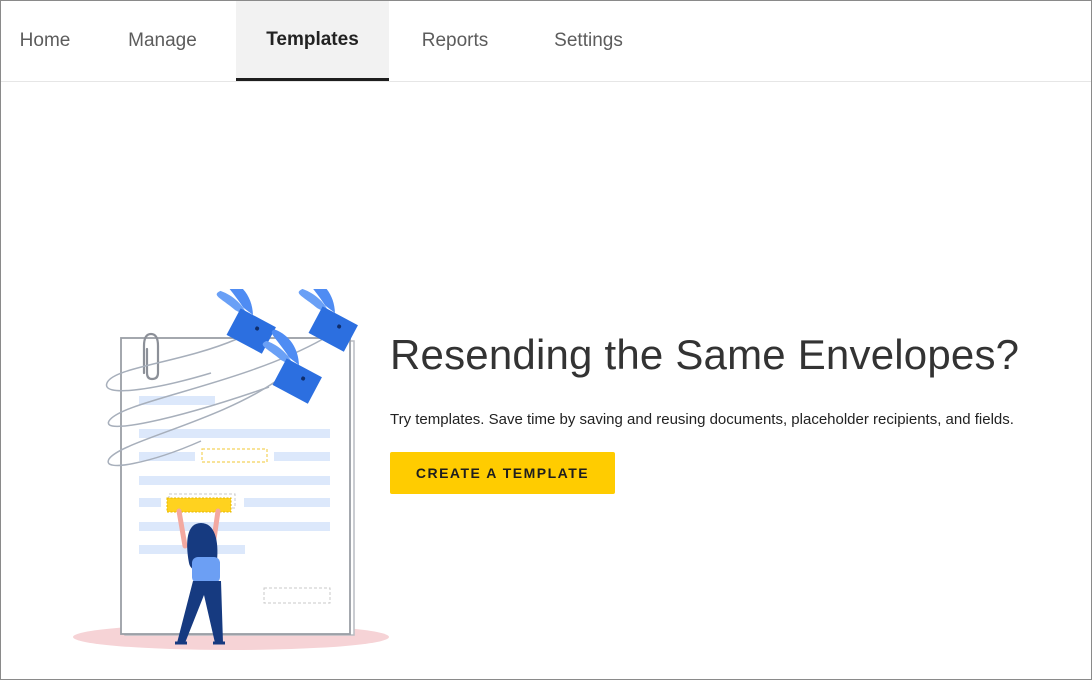  Describe the element at coordinates (588, 41) in the screenshot. I see `tab-settings: Settings` at that location.